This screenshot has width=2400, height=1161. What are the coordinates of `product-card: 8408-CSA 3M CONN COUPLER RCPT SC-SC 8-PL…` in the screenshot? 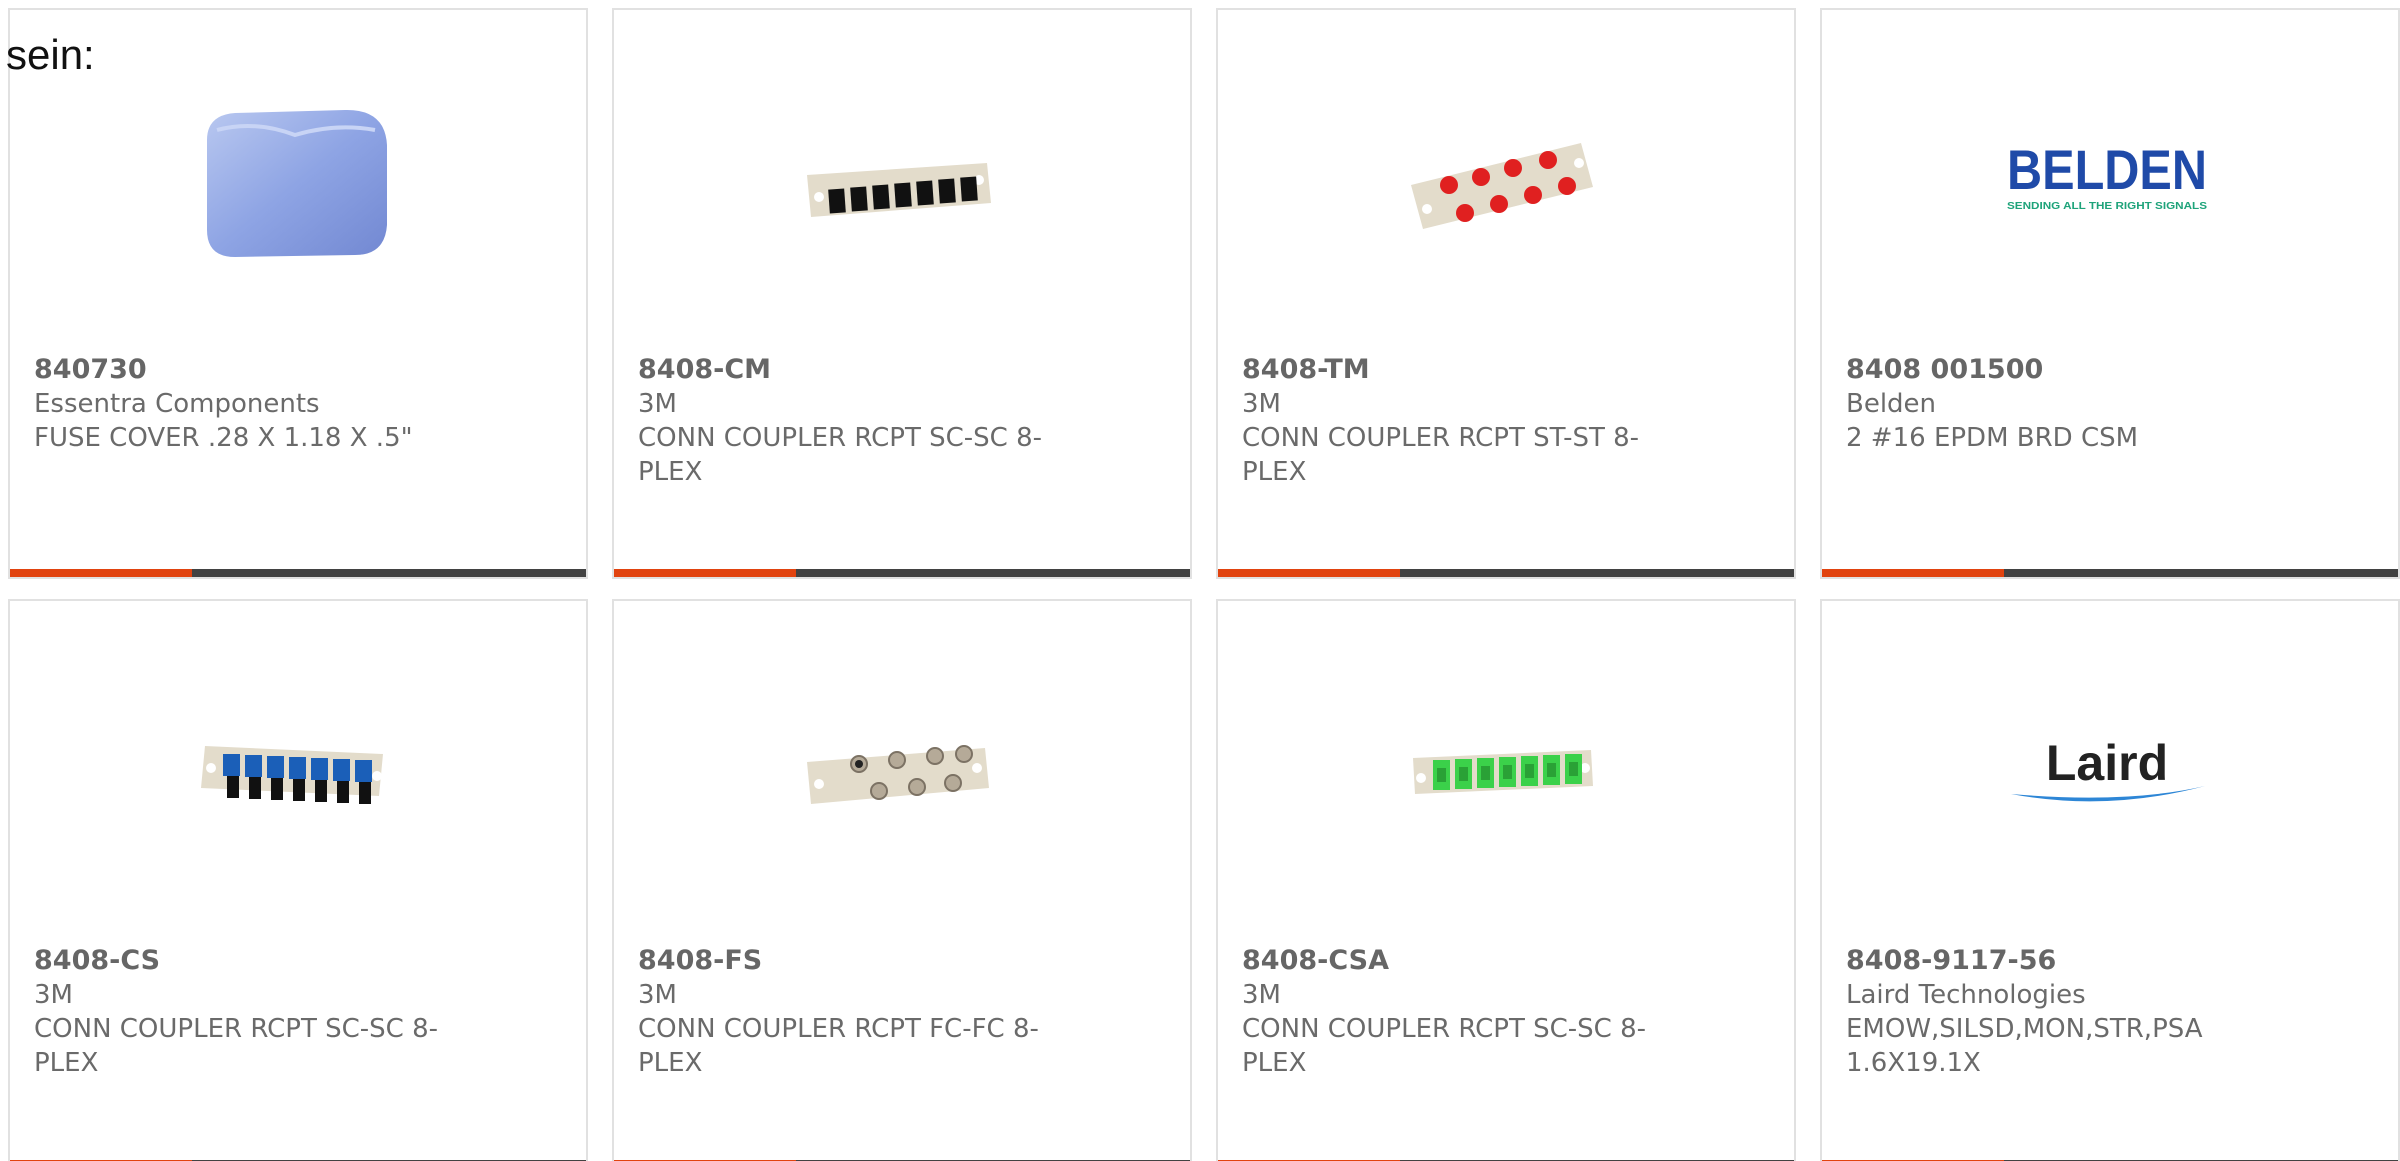 It's located at (1506, 880).